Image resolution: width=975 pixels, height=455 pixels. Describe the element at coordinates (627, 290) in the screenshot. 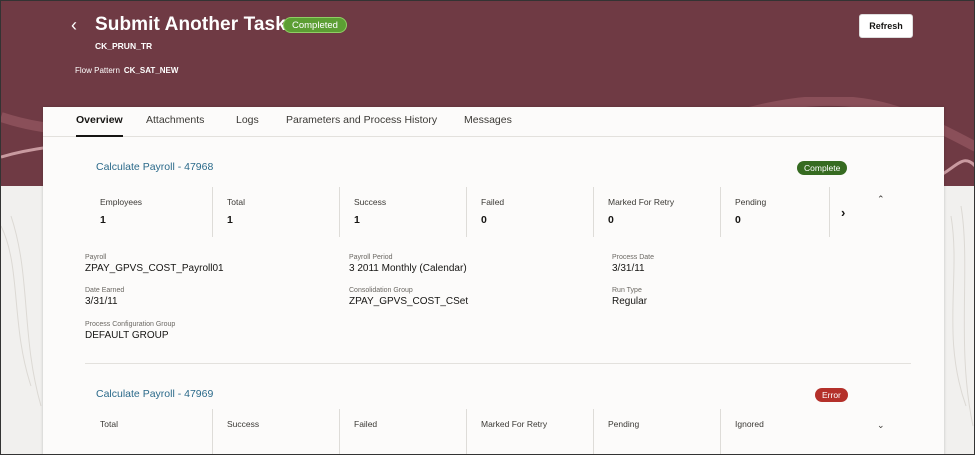

I see `field-label: Run Type` at that location.